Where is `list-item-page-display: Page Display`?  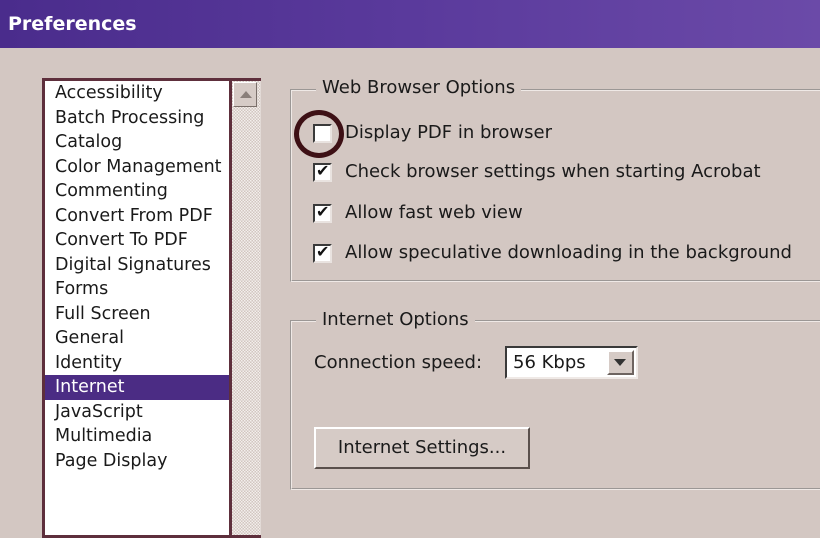 list-item-page-display: Page Display is located at coordinates (140, 461).